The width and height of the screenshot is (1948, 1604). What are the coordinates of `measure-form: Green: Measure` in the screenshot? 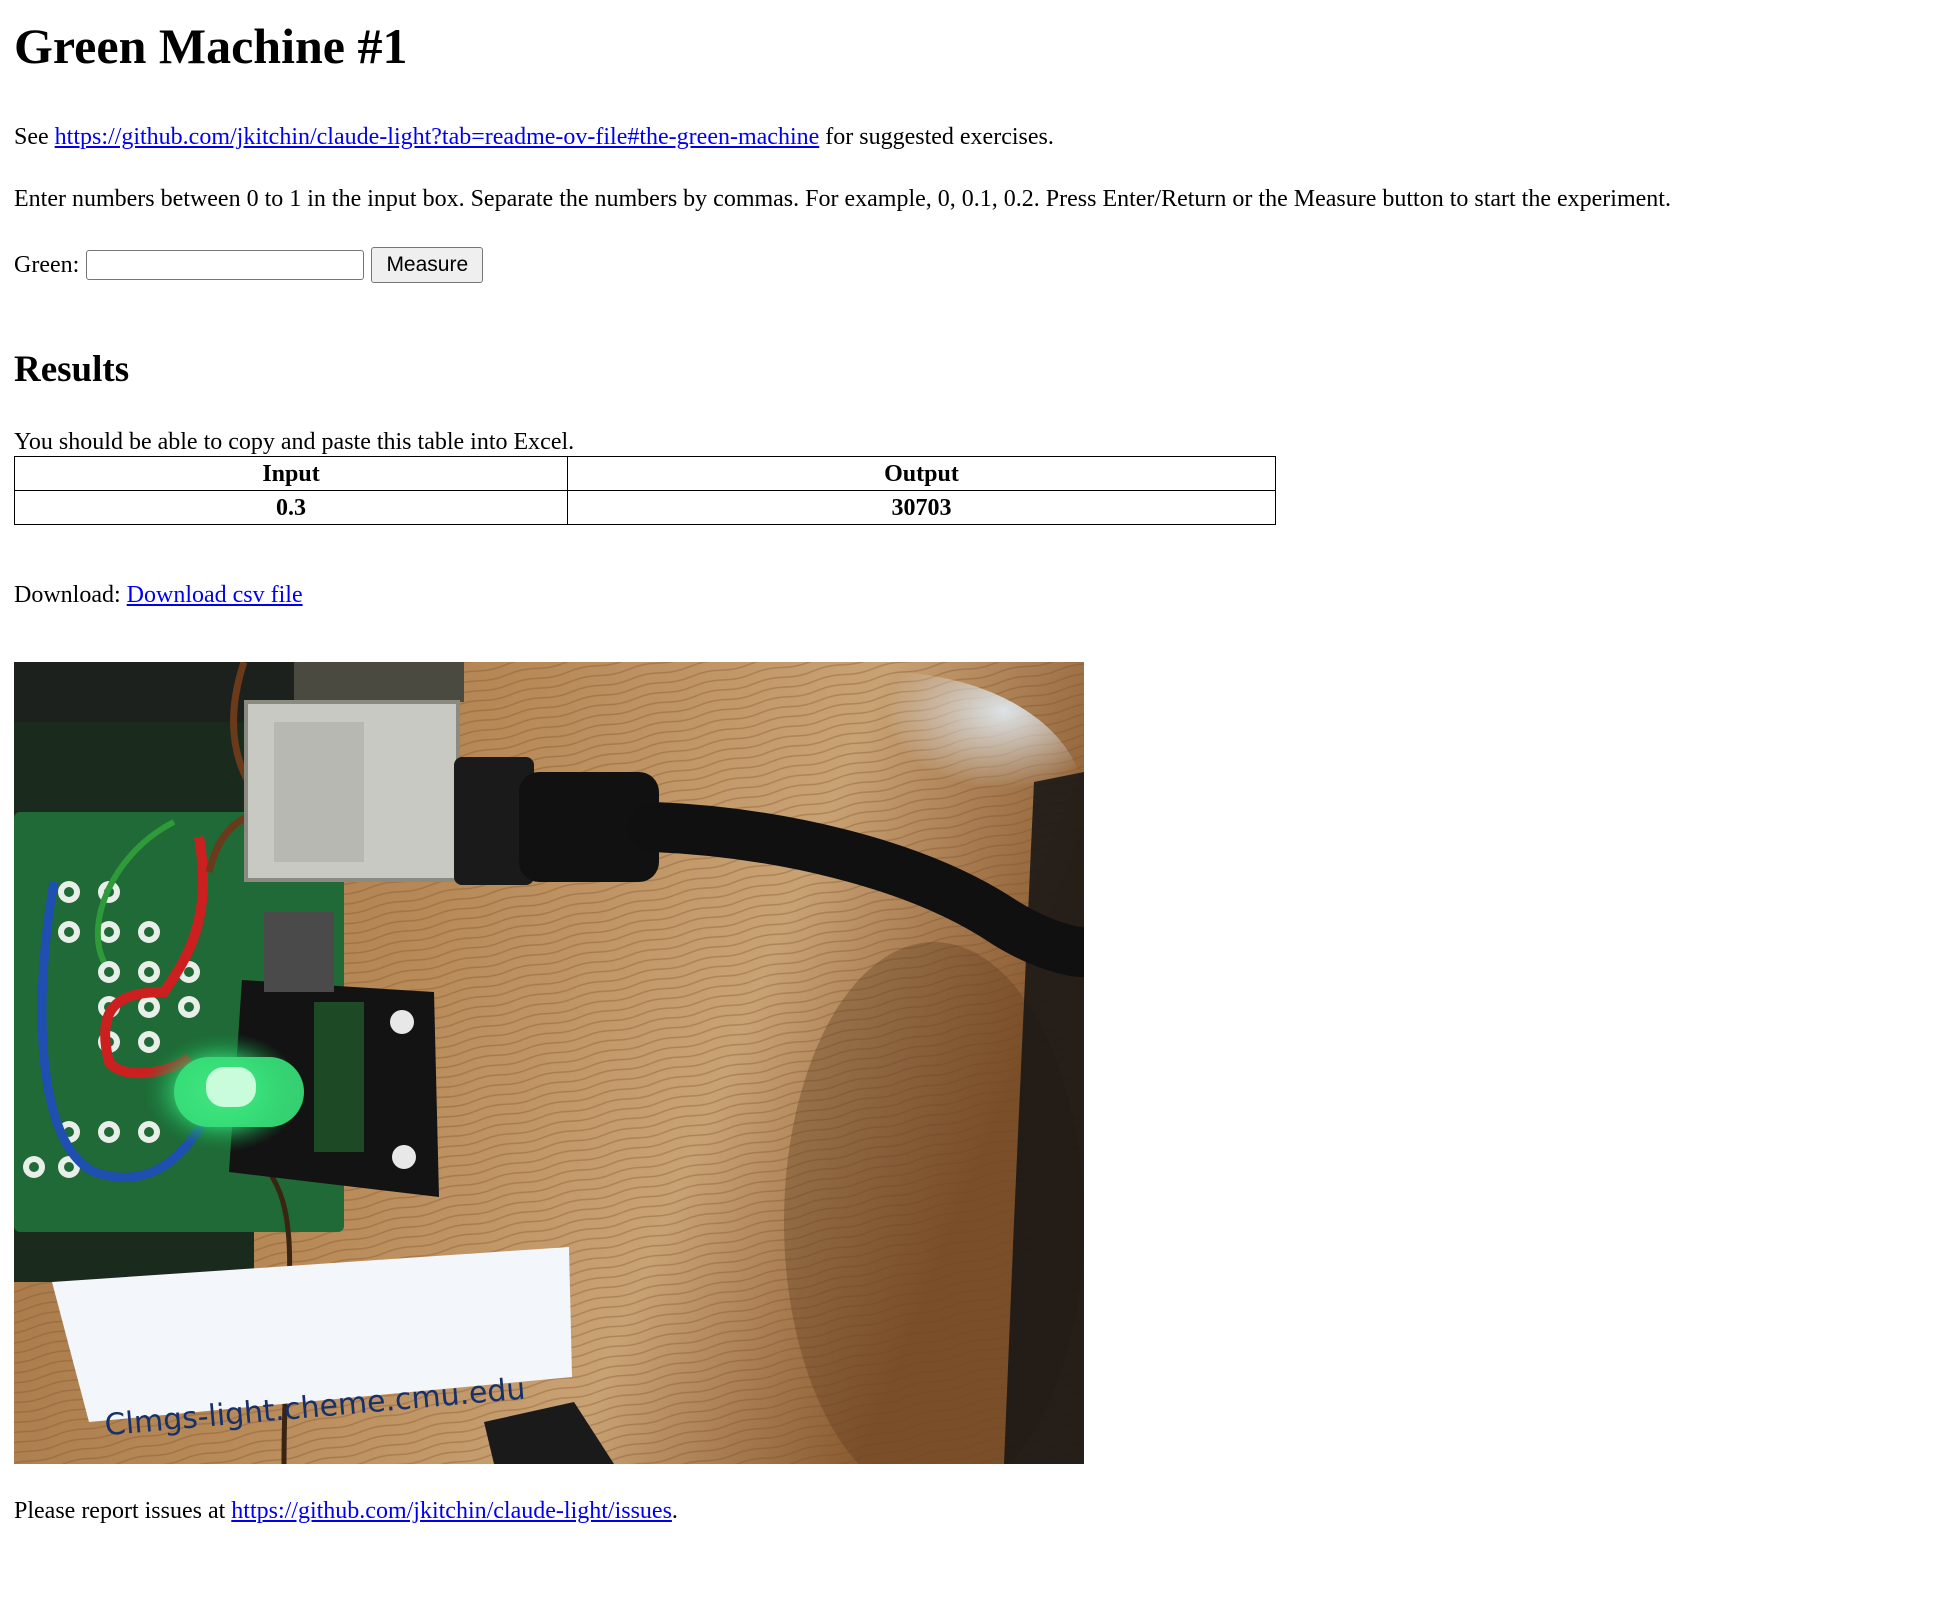 It's located at (974, 265).